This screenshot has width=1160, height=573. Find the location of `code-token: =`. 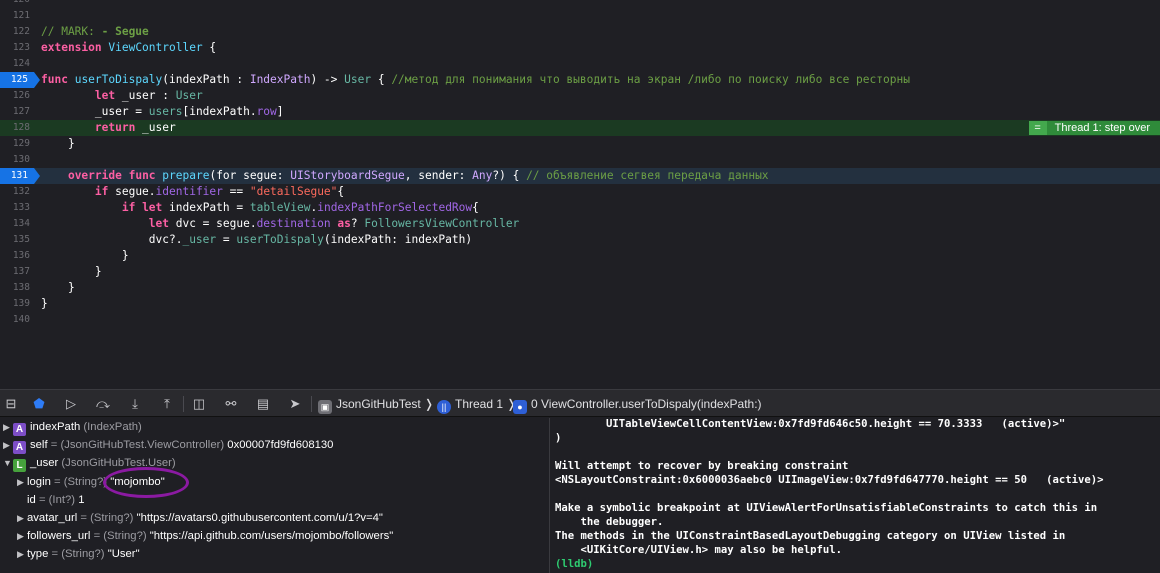

code-token: = is located at coordinates (226, 239).